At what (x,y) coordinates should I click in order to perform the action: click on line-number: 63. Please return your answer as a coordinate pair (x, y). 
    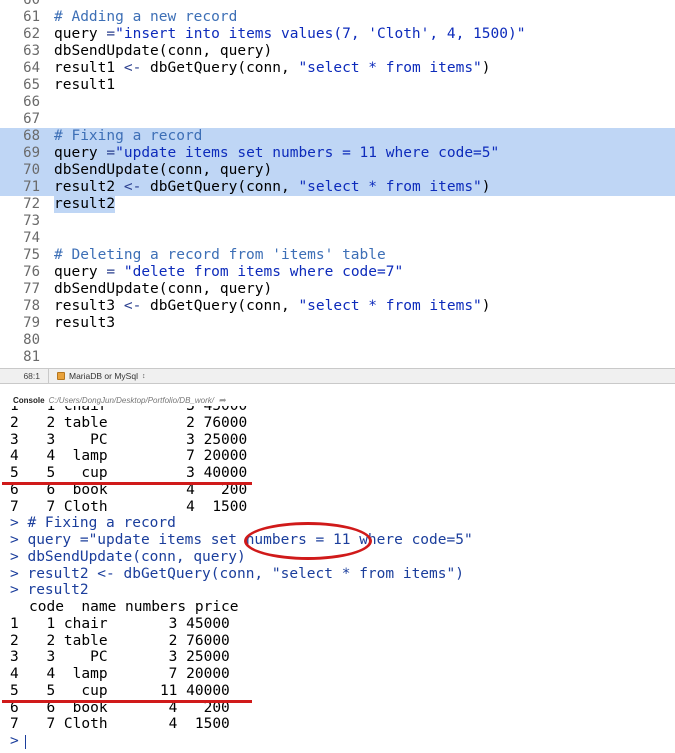
    Looking at the image, I should click on (31, 51).